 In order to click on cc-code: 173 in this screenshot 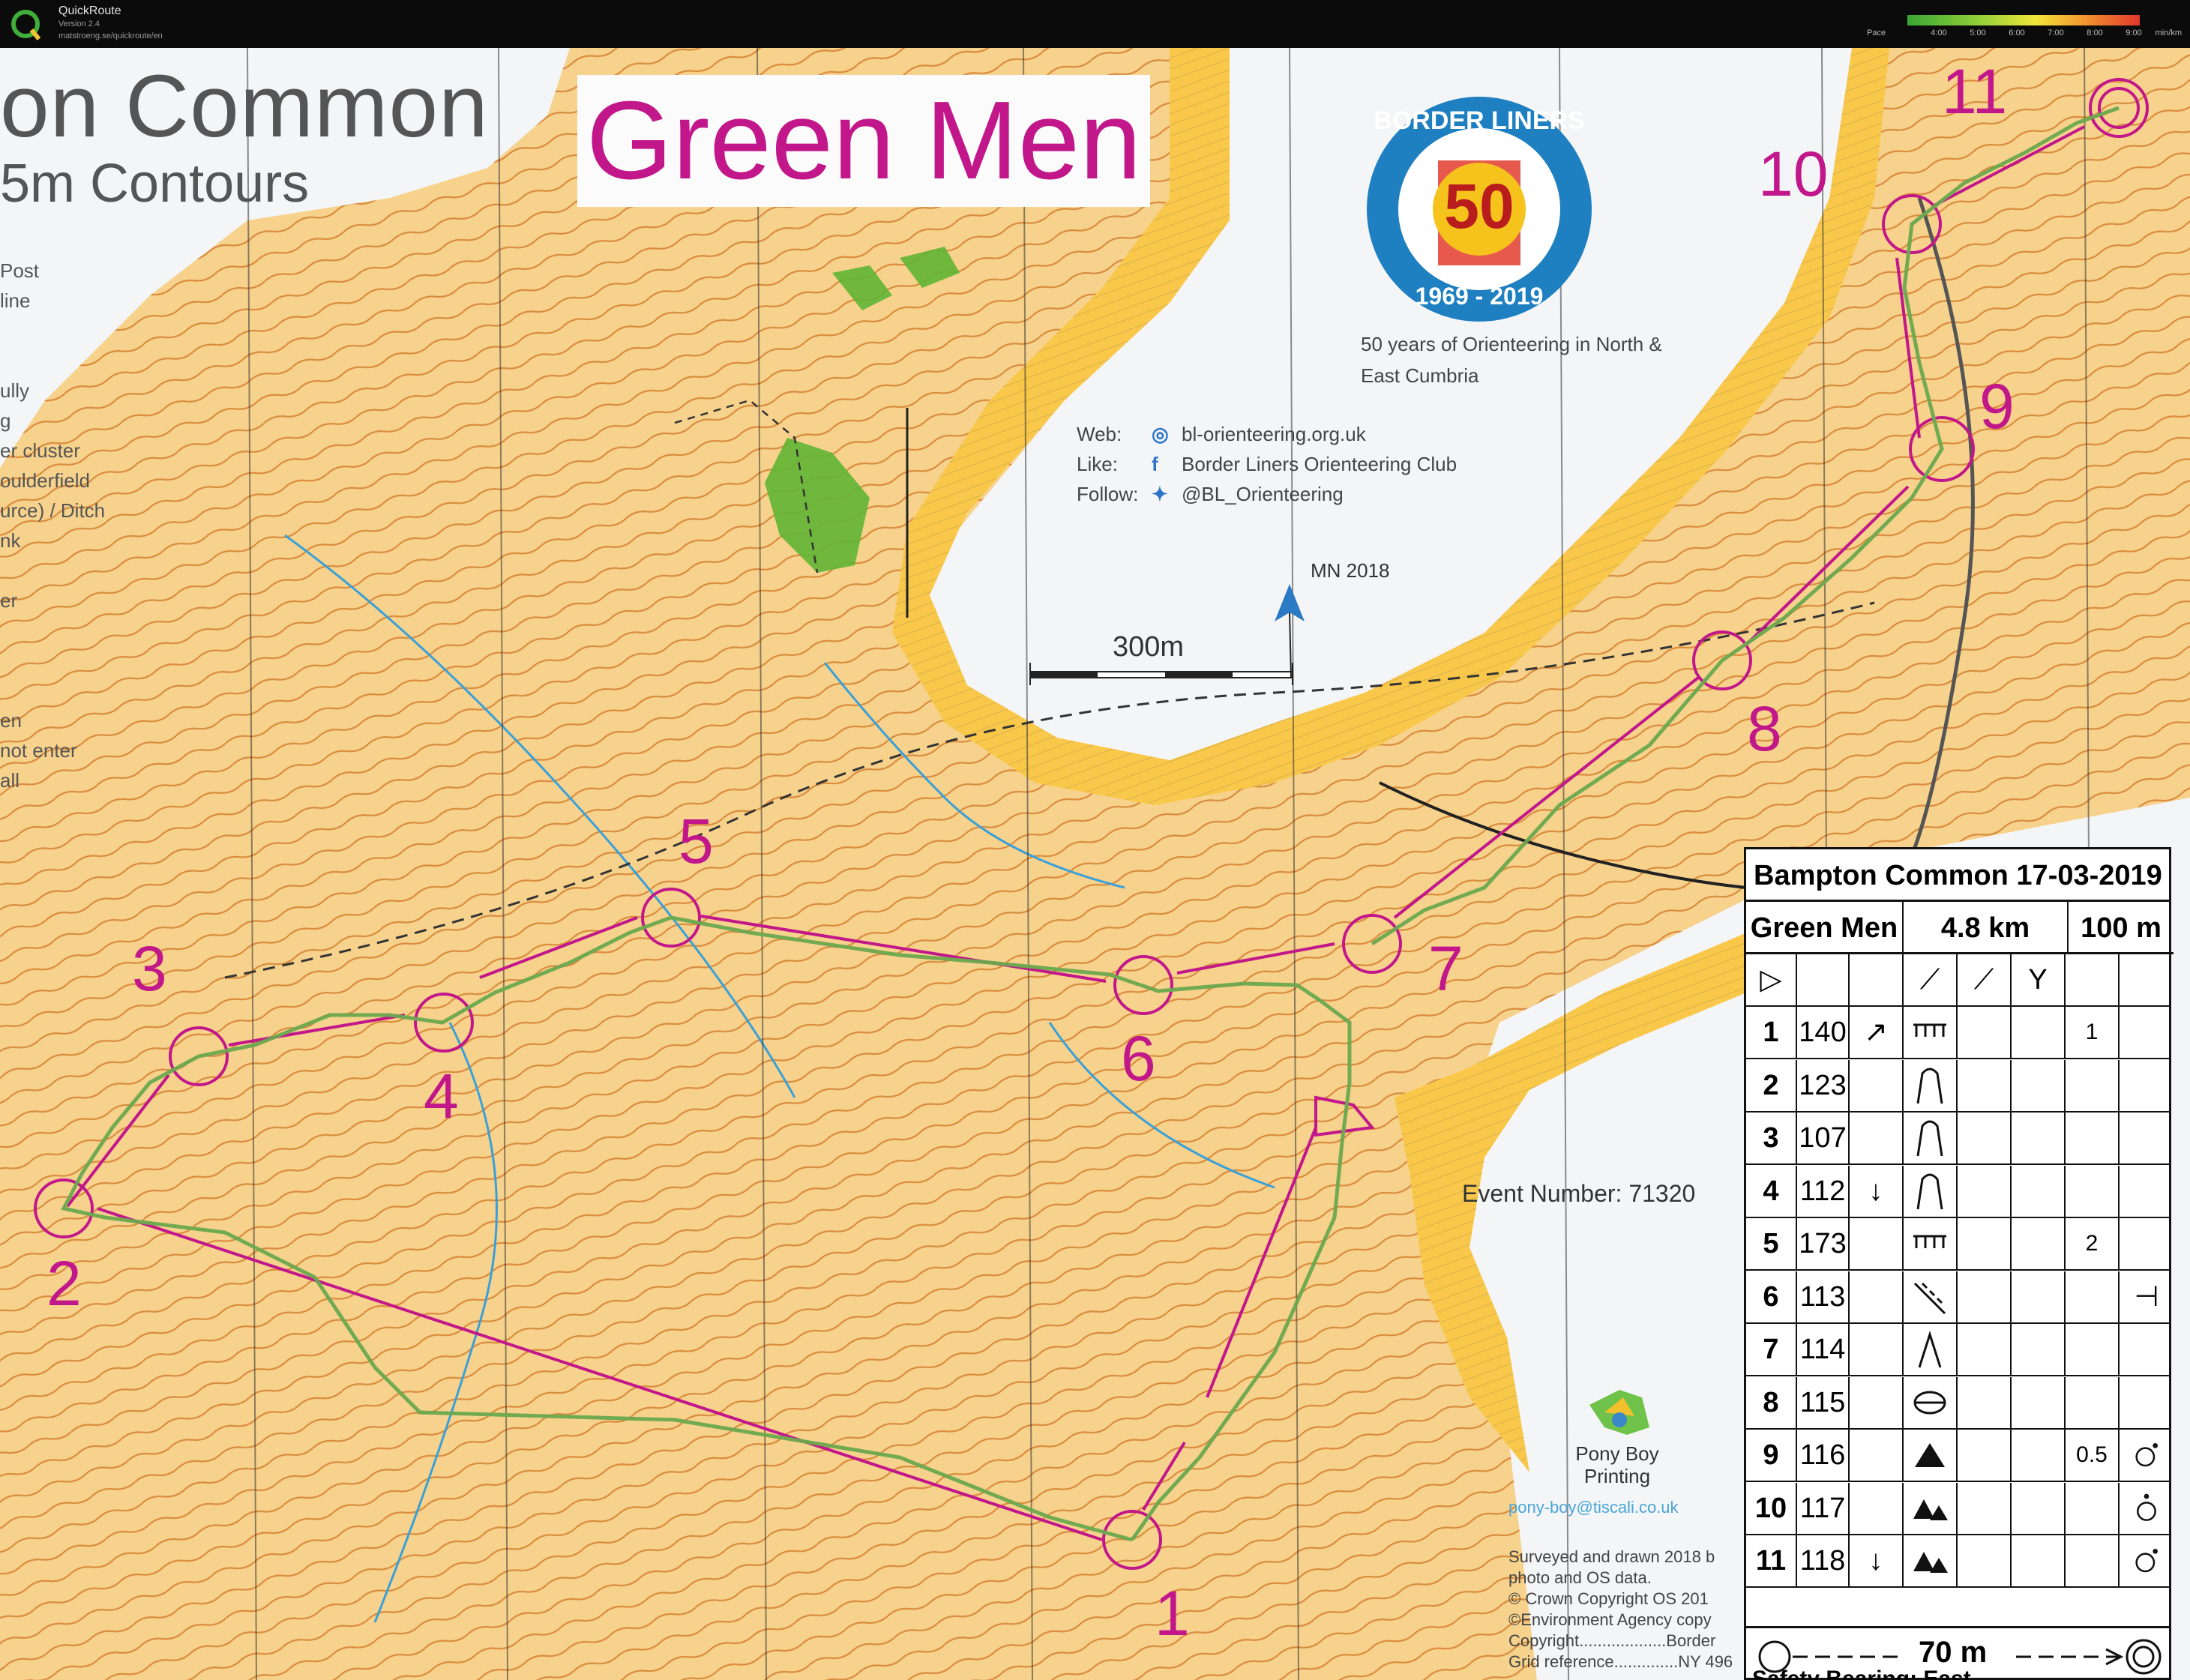, I will do `click(1823, 1243)`.